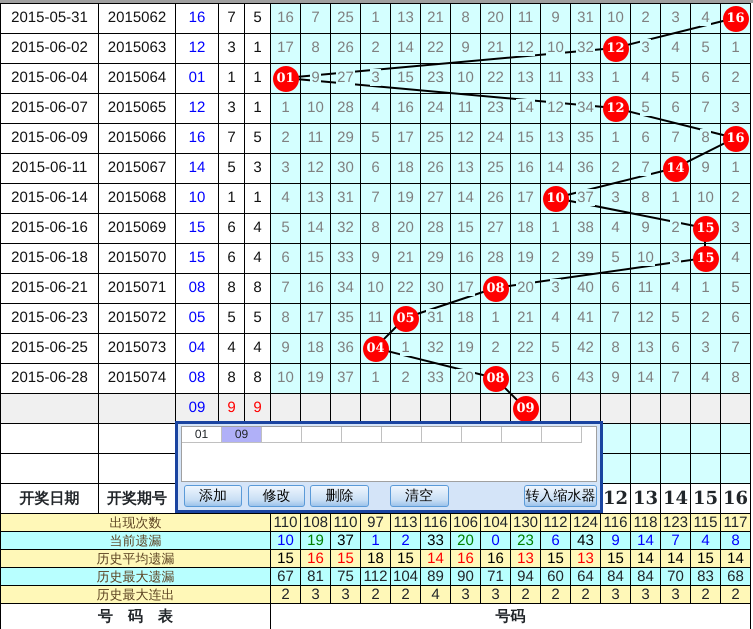 The image size is (753, 629). I want to click on dialog-button: 修改, so click(277, 496).